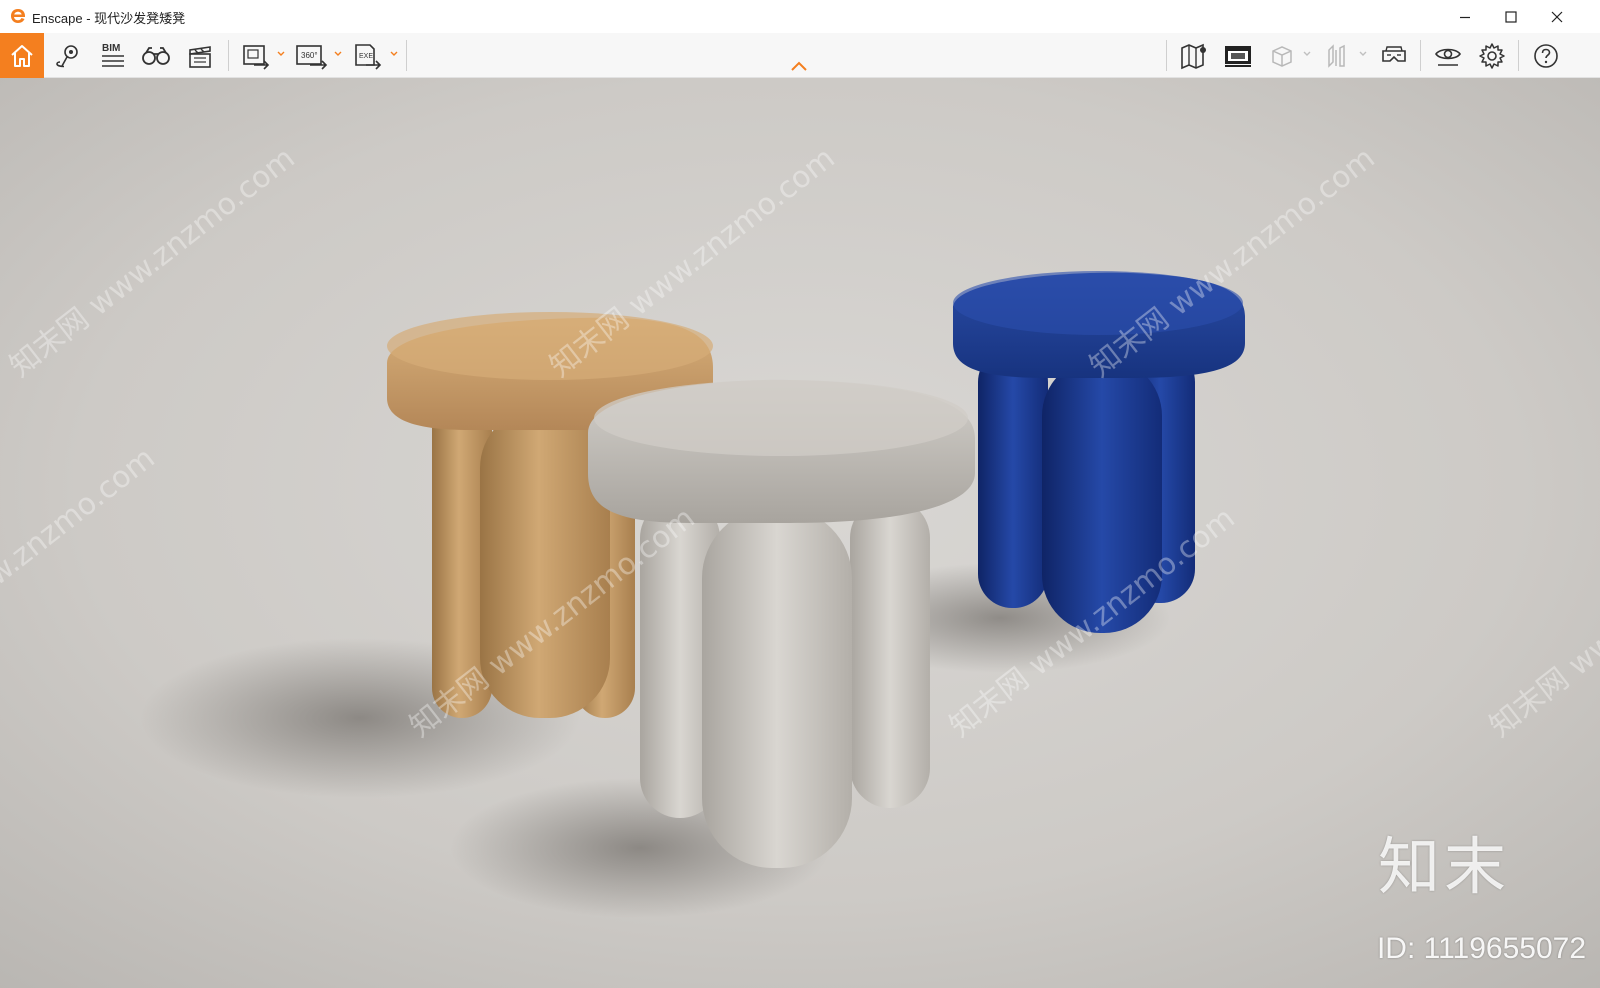 The height and width of the screenshot is (988, 1600). I want to click on cube-view-button, so click(1282, 55).